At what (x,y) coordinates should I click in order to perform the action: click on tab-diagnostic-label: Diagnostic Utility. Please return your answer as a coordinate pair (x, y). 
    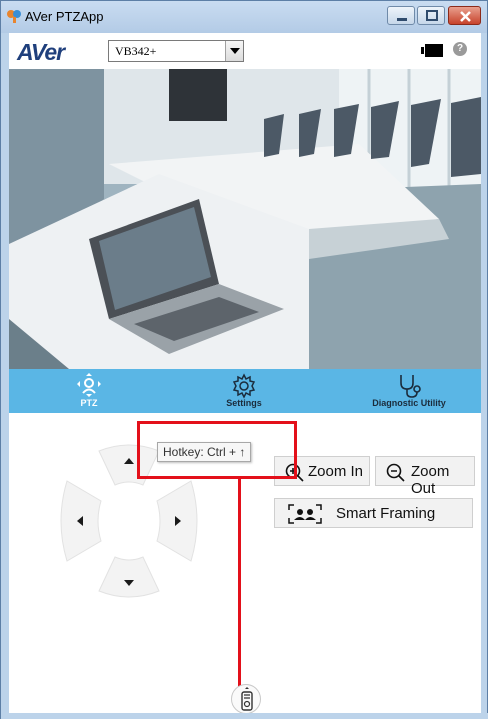
    Looking at the image, I should click on (409, 403).